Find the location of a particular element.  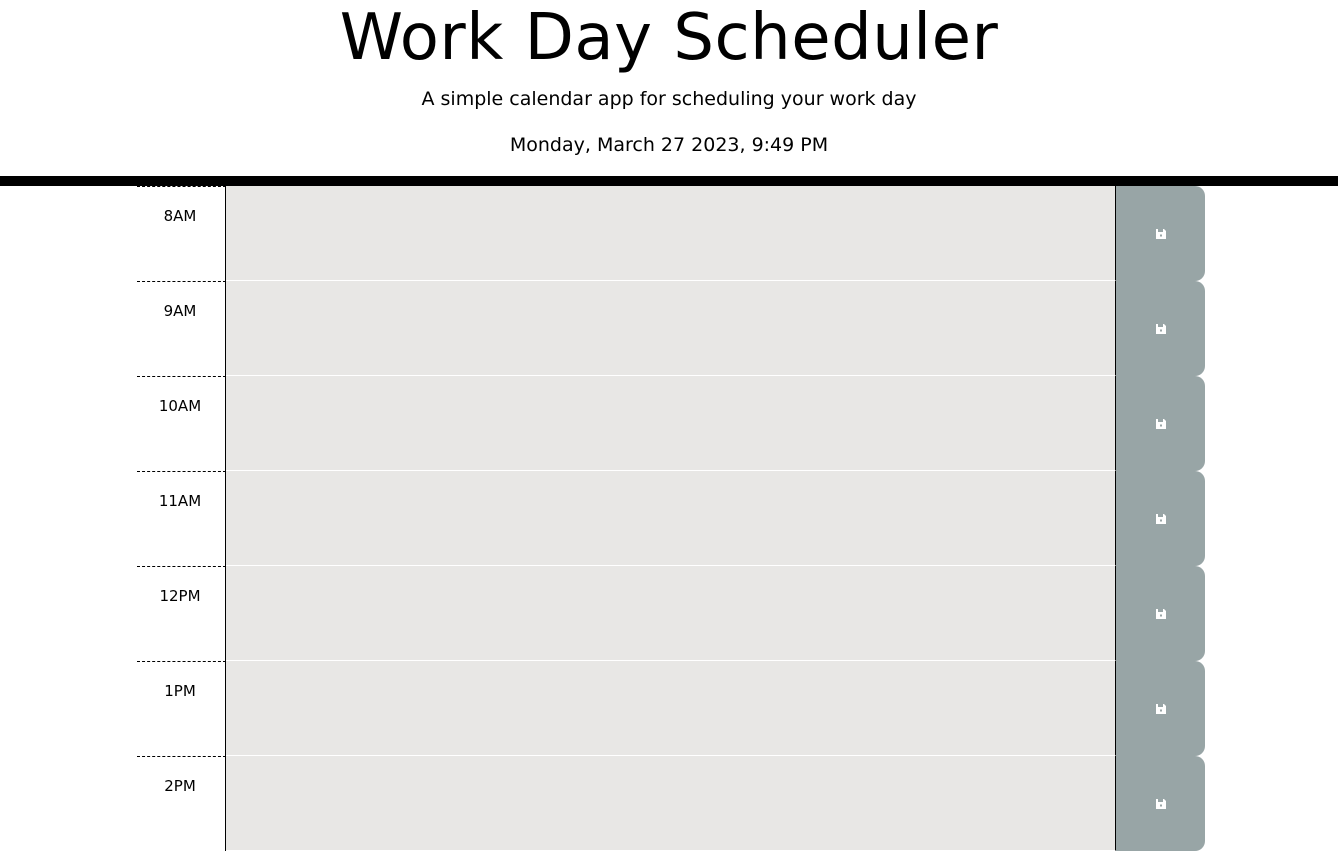

time-block-8am: 8AM is located at coordinates (671, 233).